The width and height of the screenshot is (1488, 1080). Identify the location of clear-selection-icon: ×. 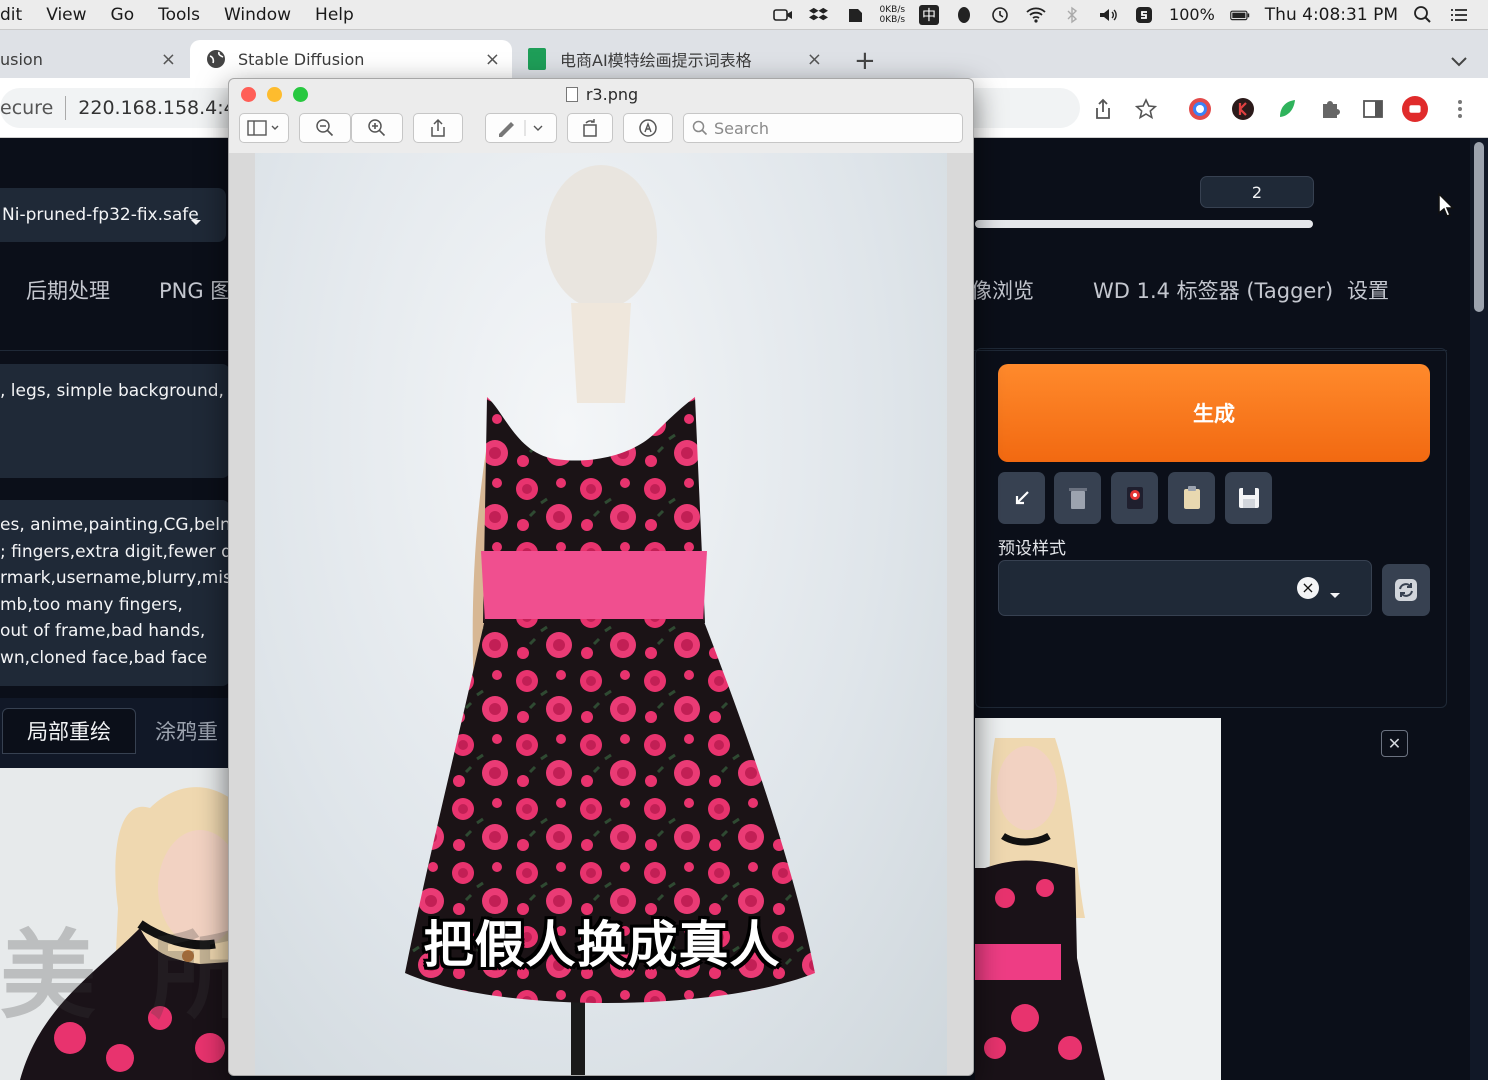
(1308, 588).